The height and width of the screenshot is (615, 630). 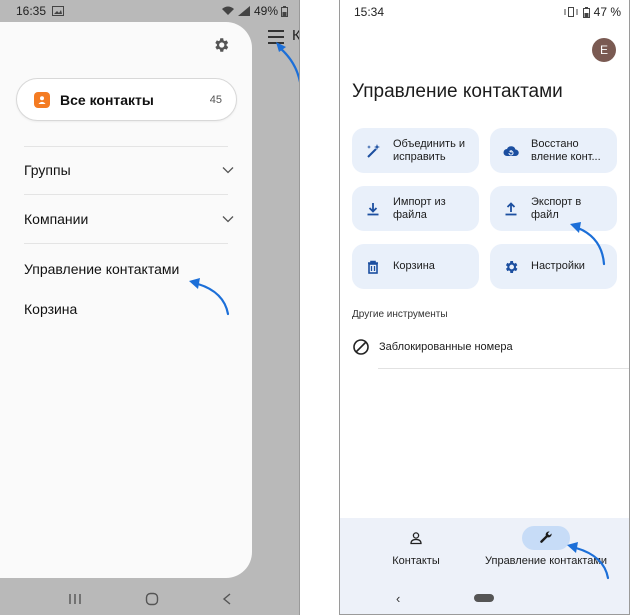 What do you see at coordinates (604, 50) in the screenshot?
I see `avatar: E` at bounding box center [604, 50].